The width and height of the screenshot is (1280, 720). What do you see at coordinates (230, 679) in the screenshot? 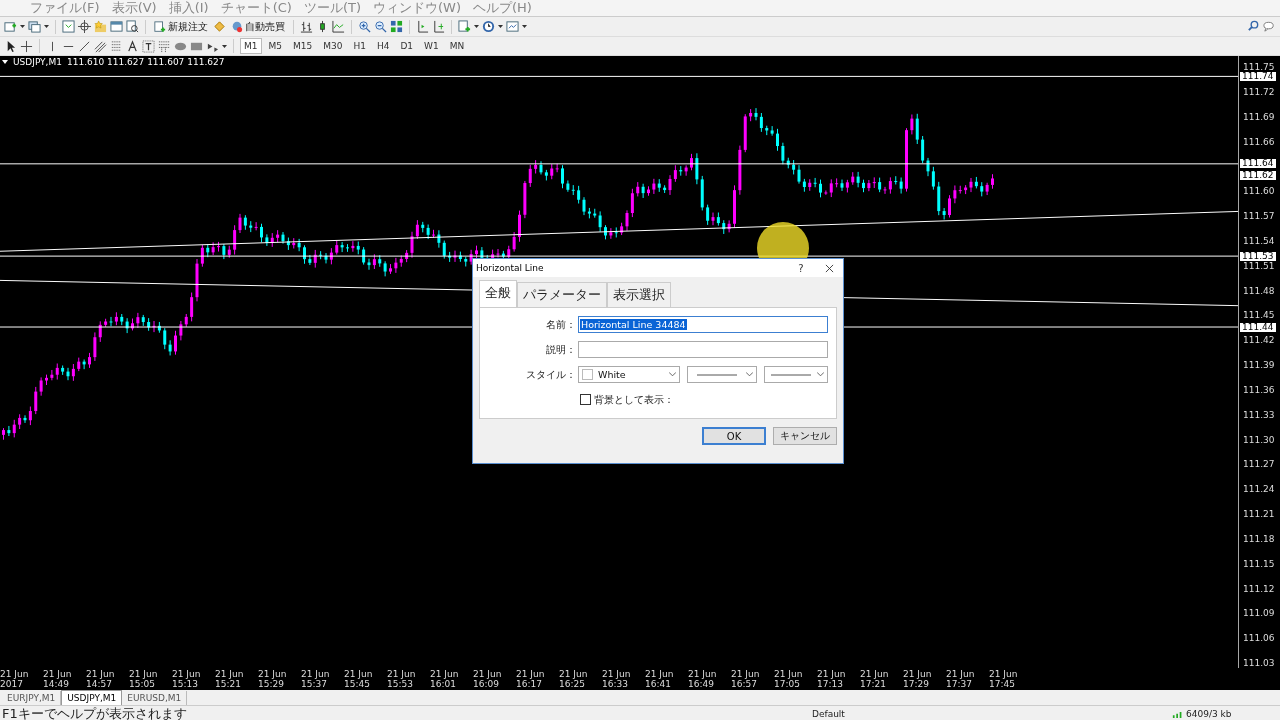
I see `time-label: 21 Jun 15:21` at bounding box center [230, 679].